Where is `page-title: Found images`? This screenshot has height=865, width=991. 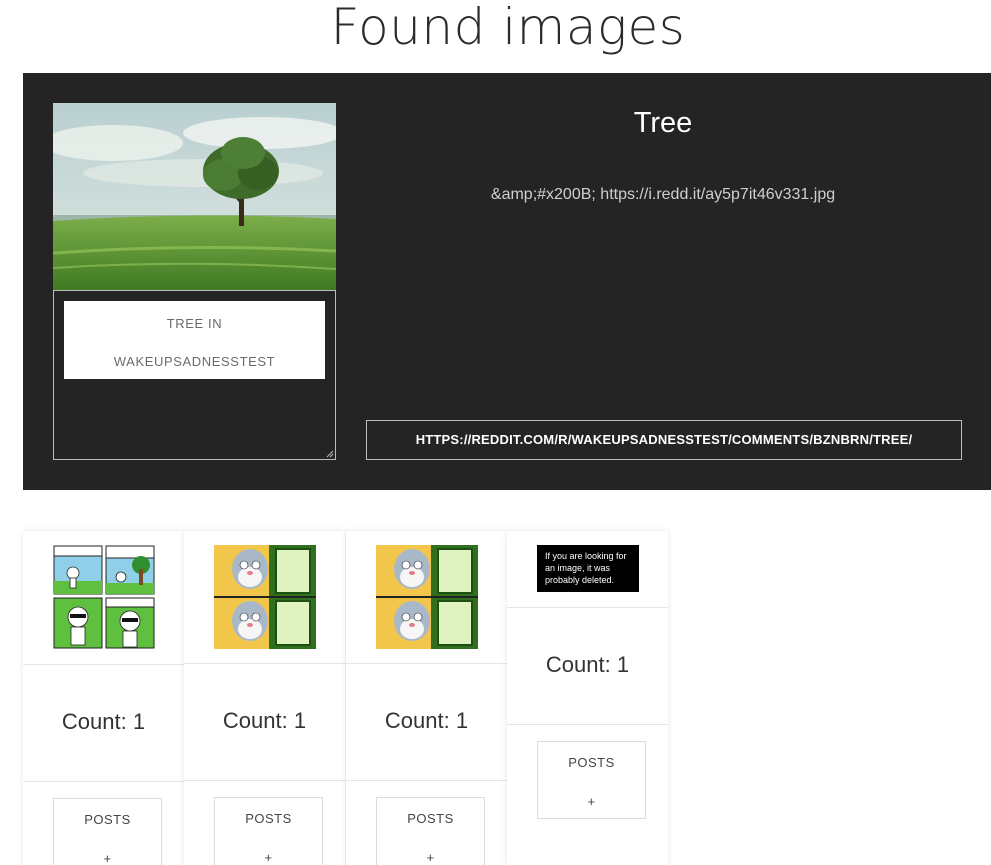 page-title: Found images is located at coordinates (508, 28).